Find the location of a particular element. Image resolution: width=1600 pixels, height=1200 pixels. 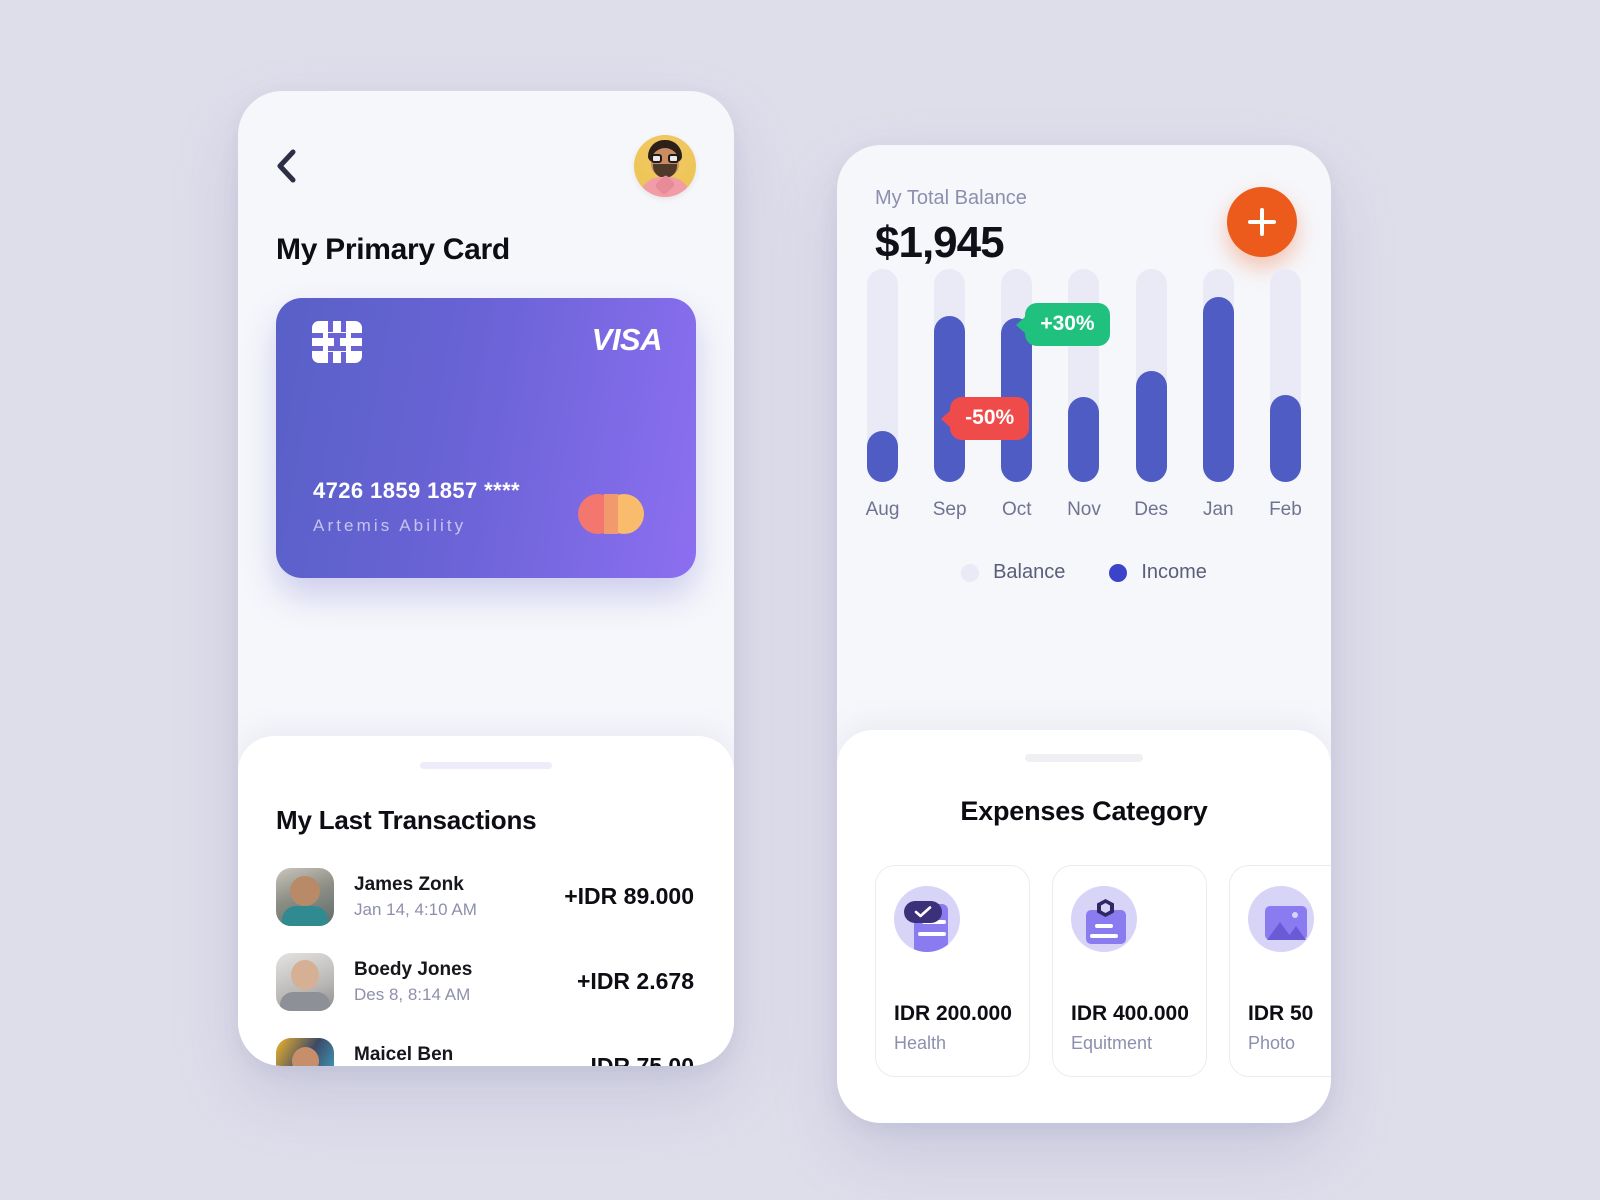

transaction-name: James Zonk is located at coordinates (409, 885).